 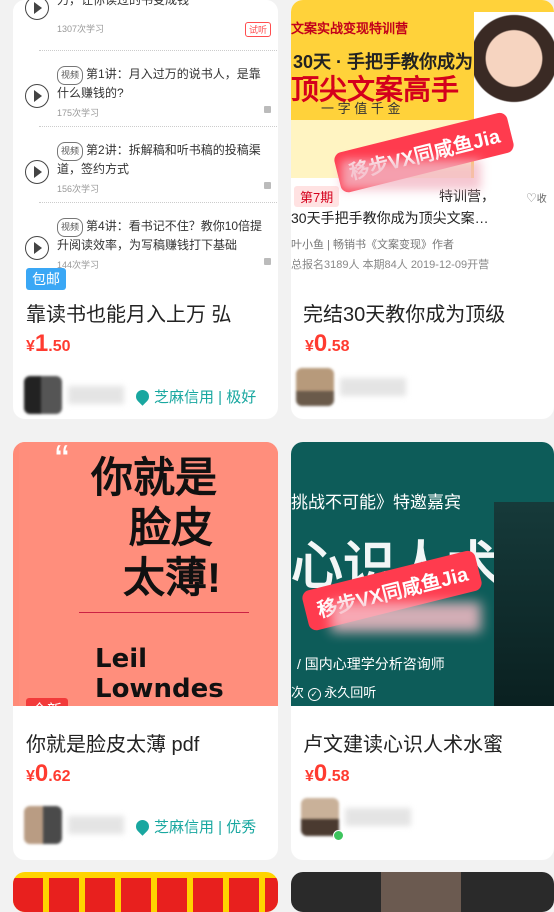 I want to click on replay-info: 次 ✓ 永久回听, so click(x=334, y=693).